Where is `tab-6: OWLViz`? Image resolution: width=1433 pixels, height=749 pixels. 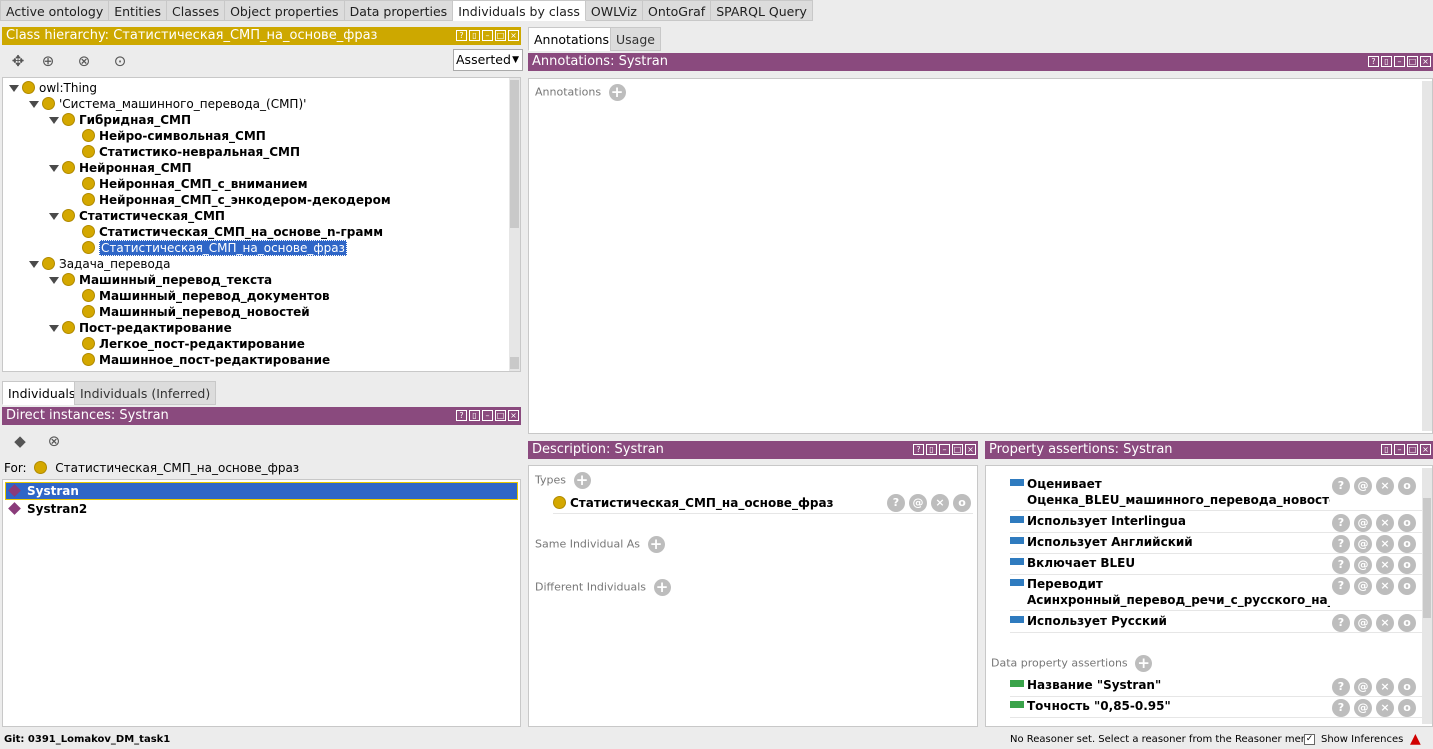 tab-6: OWLViz is located at coordinates (614, 10).